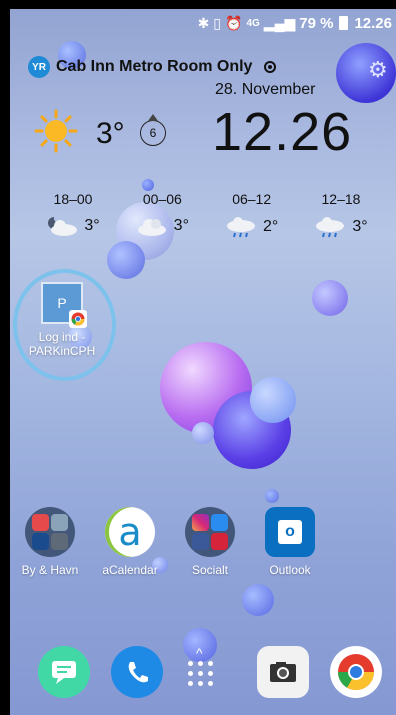 The image size is (396, 715). Describe the element at coordinates (252, 199) in the screenshot. I see `forecast-time: 06–12` at that location.